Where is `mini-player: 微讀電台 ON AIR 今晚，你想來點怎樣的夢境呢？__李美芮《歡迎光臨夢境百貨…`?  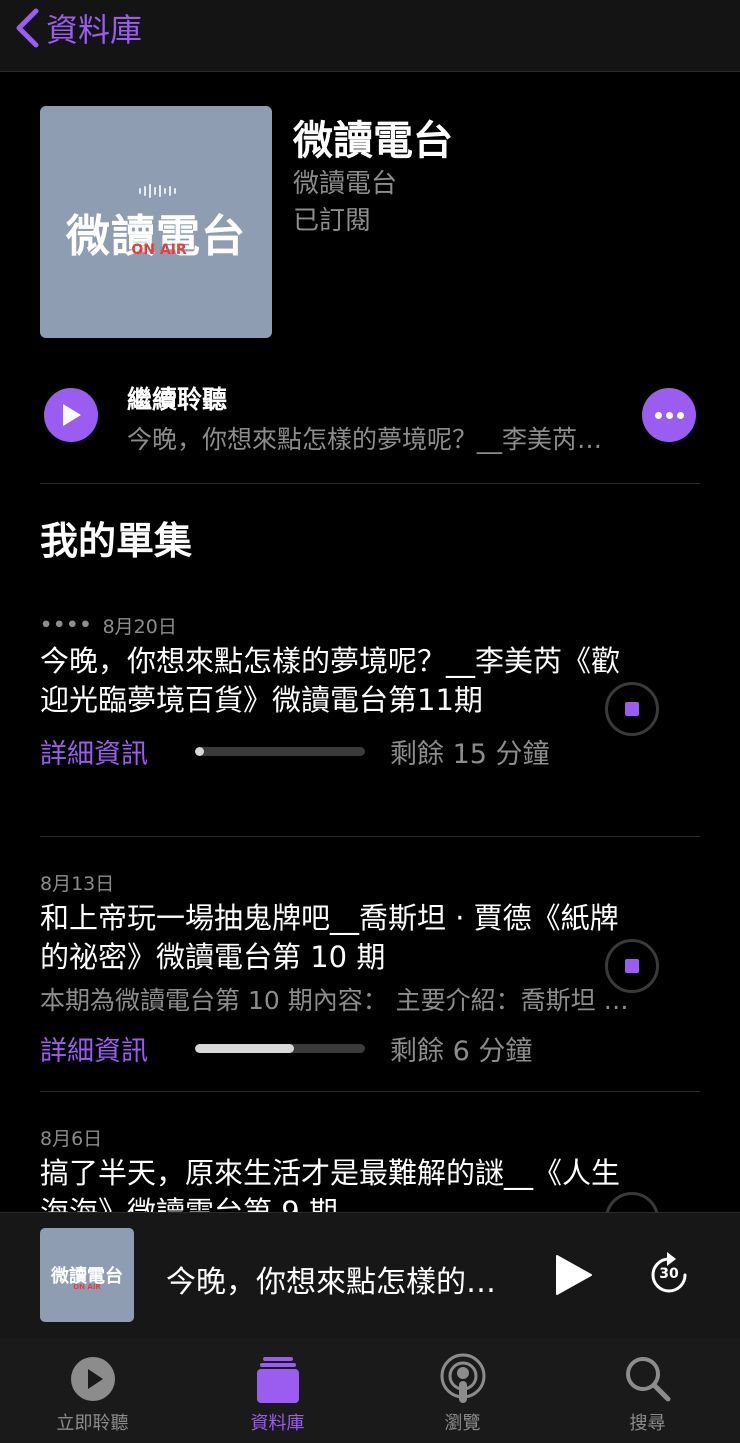
mini-player: 微讀電台 ON AIR 今晚，你想來點怎樣的夢境呢？__李美芮《歡迎光臨夢境百貨… is located at coordinates (370, 1274).